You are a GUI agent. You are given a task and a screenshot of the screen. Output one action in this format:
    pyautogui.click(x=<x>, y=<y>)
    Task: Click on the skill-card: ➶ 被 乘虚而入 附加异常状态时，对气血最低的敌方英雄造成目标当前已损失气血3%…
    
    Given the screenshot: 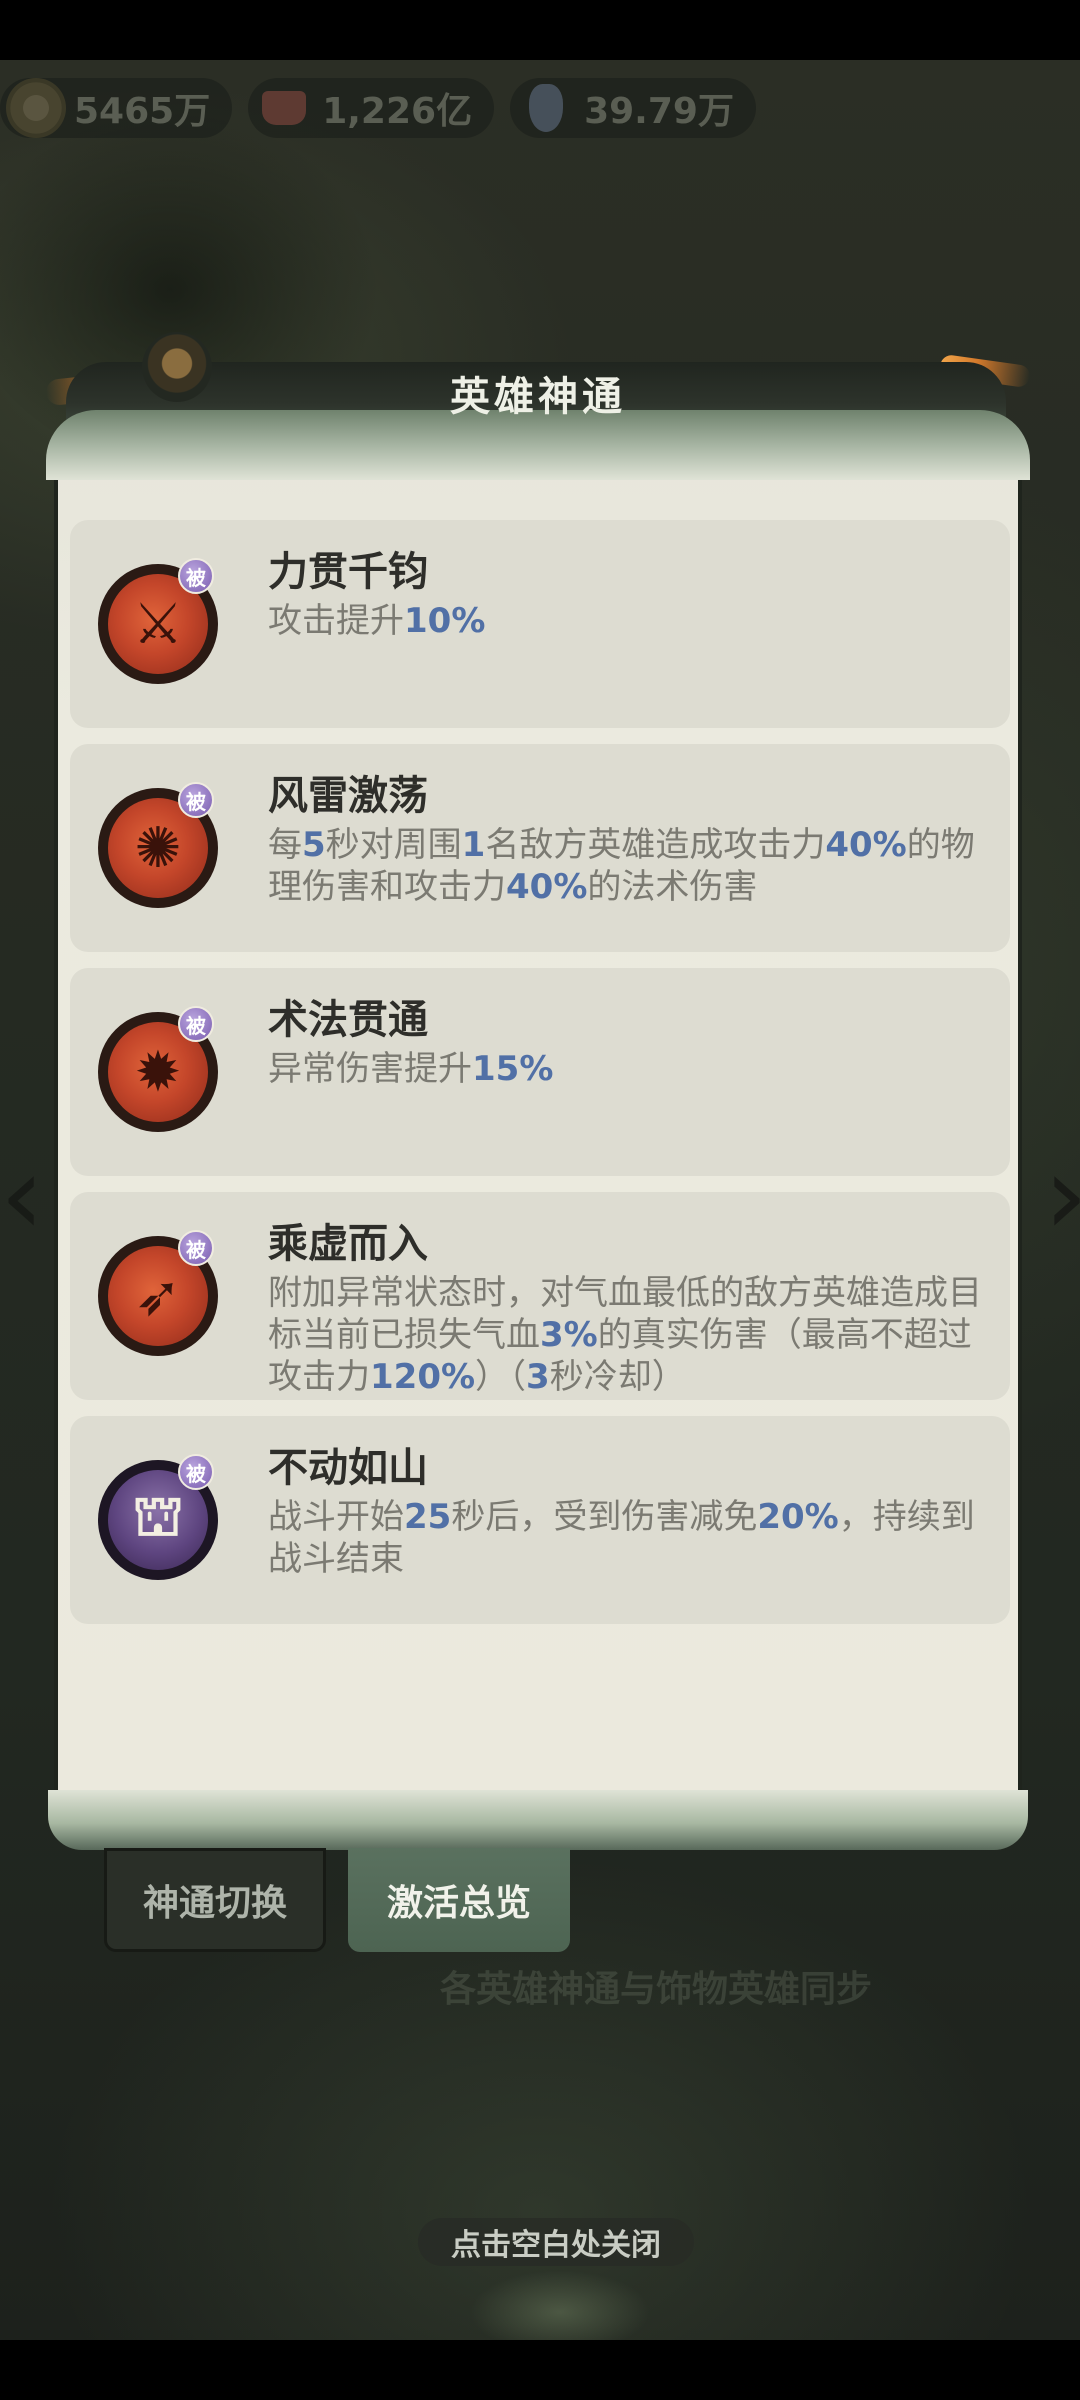 What is the action you would take?
    pyautogui.click(x=540, y=1296)
    